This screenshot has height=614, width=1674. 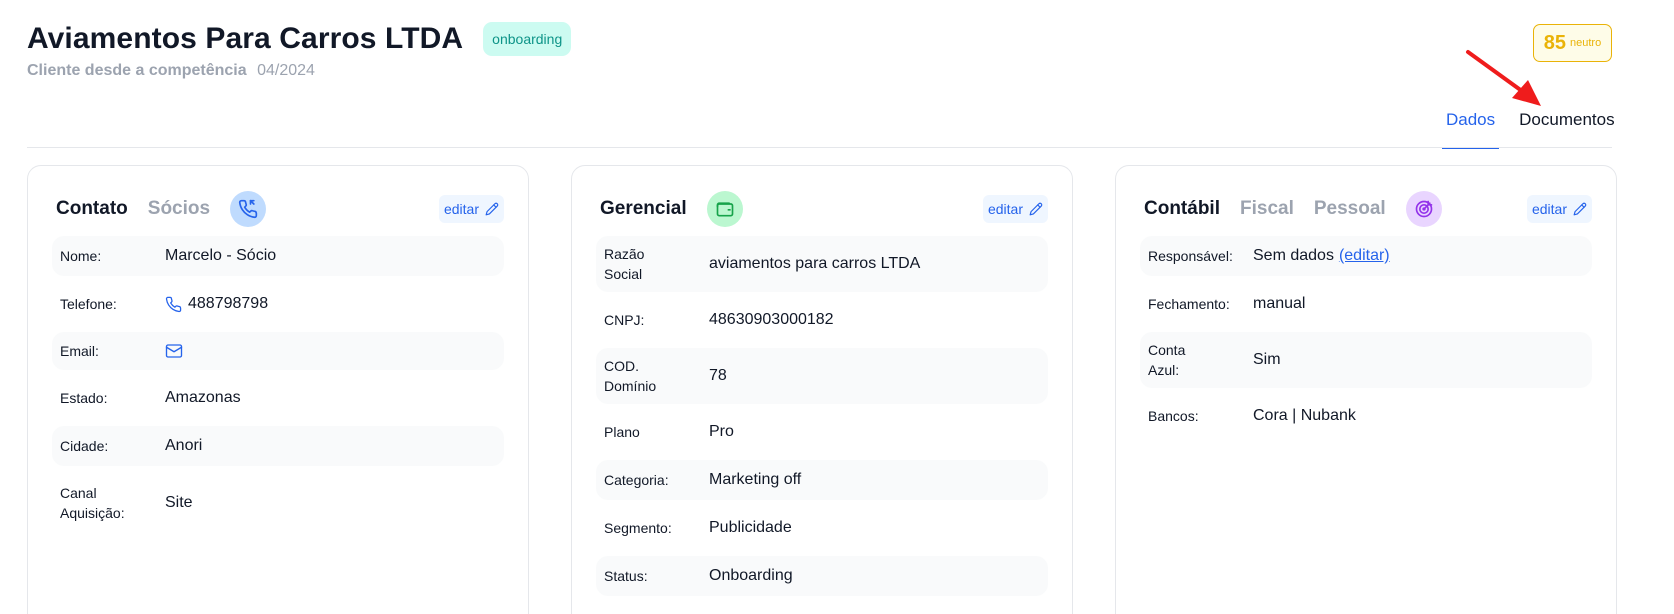 What do you see at coordinates (624, 264) in the screenshot?
I see `row-label: Razão Social` at bounding box center [624, 264].